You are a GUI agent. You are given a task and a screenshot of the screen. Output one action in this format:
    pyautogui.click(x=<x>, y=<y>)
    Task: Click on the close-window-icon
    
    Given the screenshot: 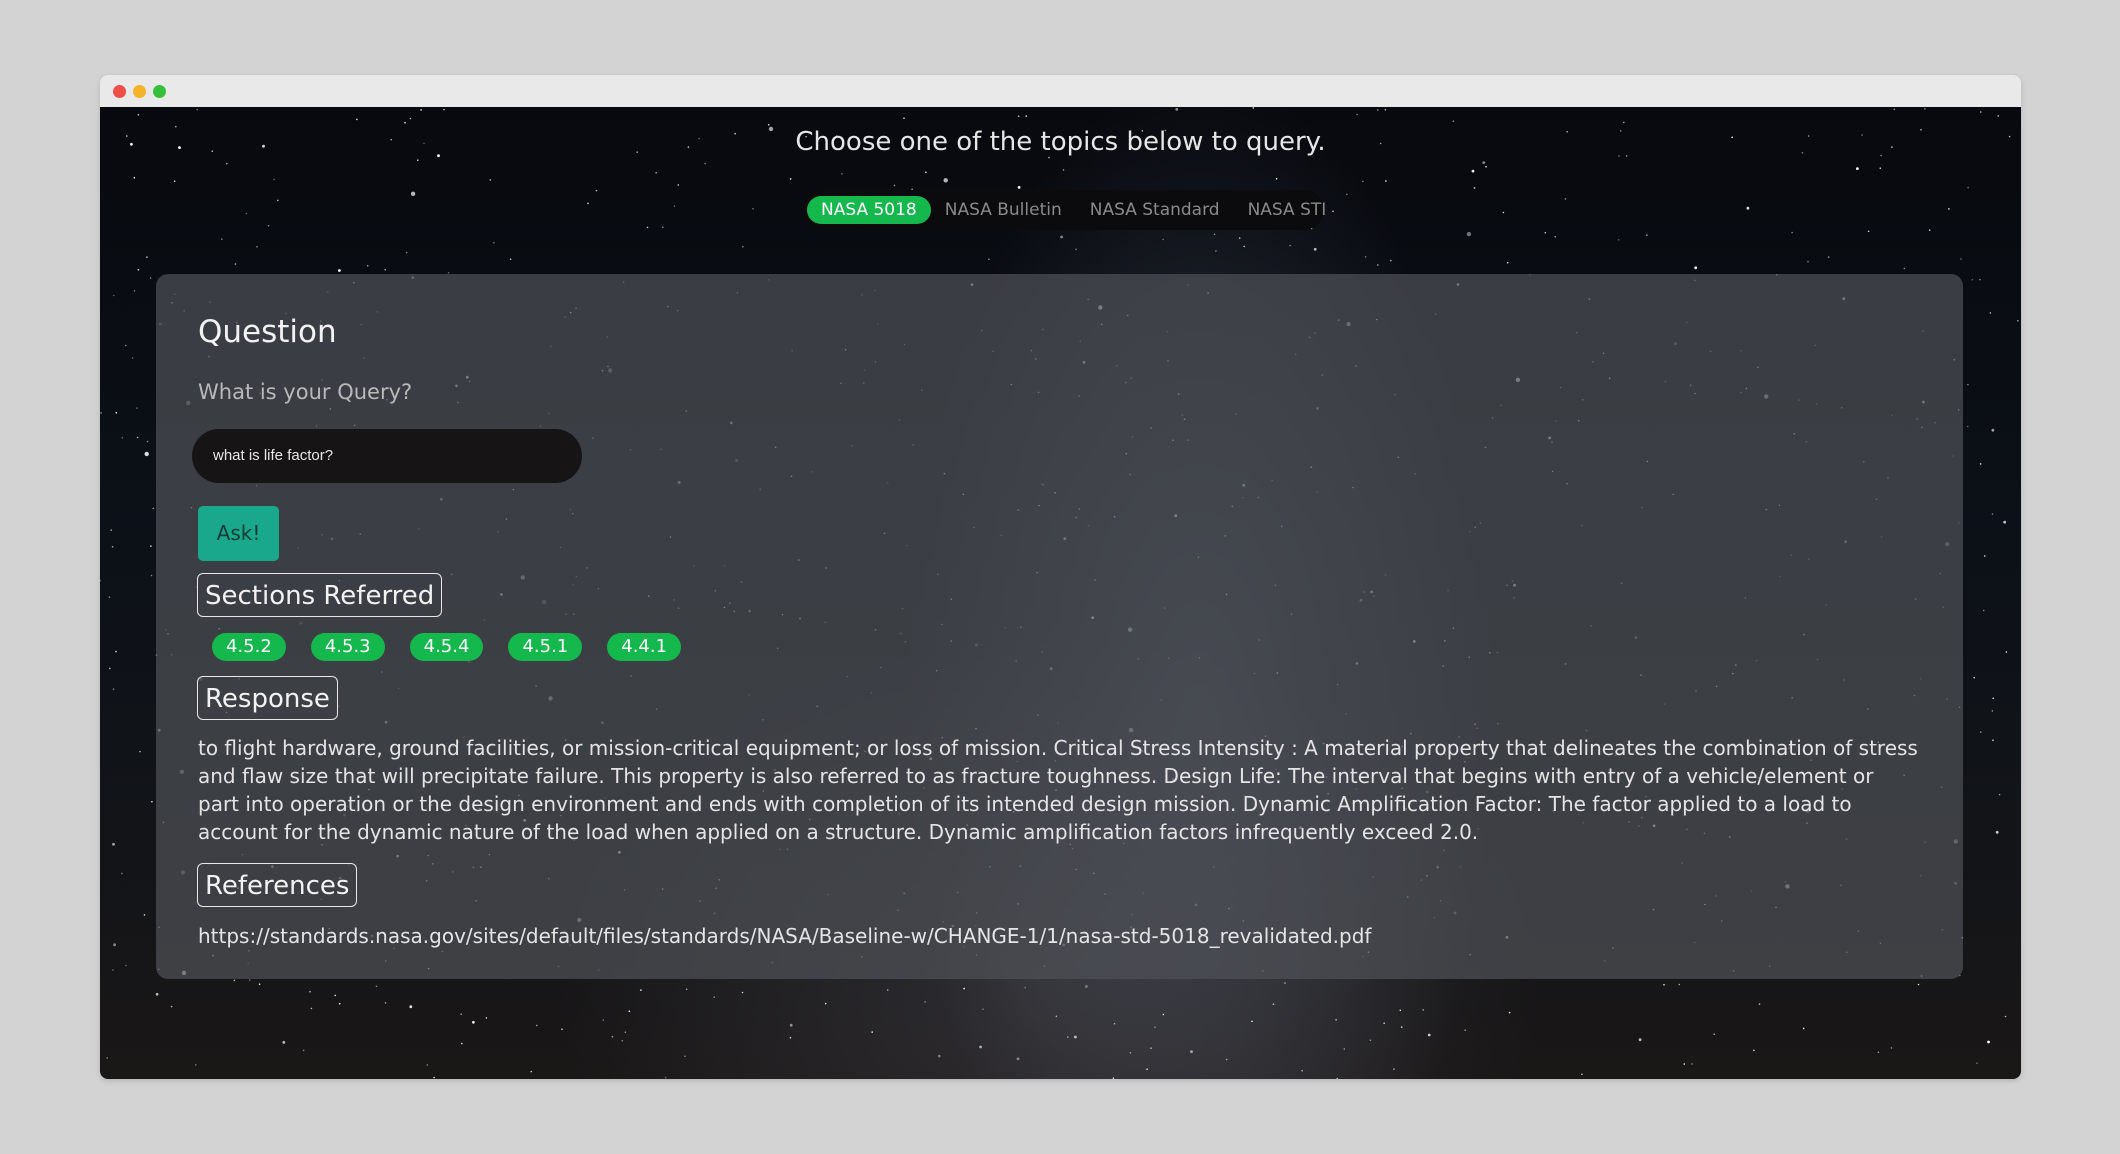 What is the action you would take?
    pyautogui.click(x=119, y=91)
    